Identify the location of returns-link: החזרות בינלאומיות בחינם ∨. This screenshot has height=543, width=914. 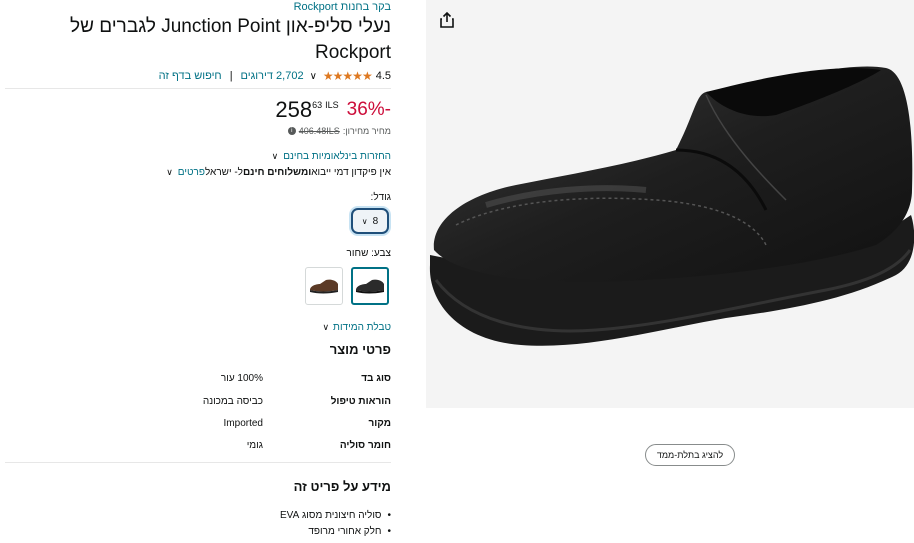
(331, 156).